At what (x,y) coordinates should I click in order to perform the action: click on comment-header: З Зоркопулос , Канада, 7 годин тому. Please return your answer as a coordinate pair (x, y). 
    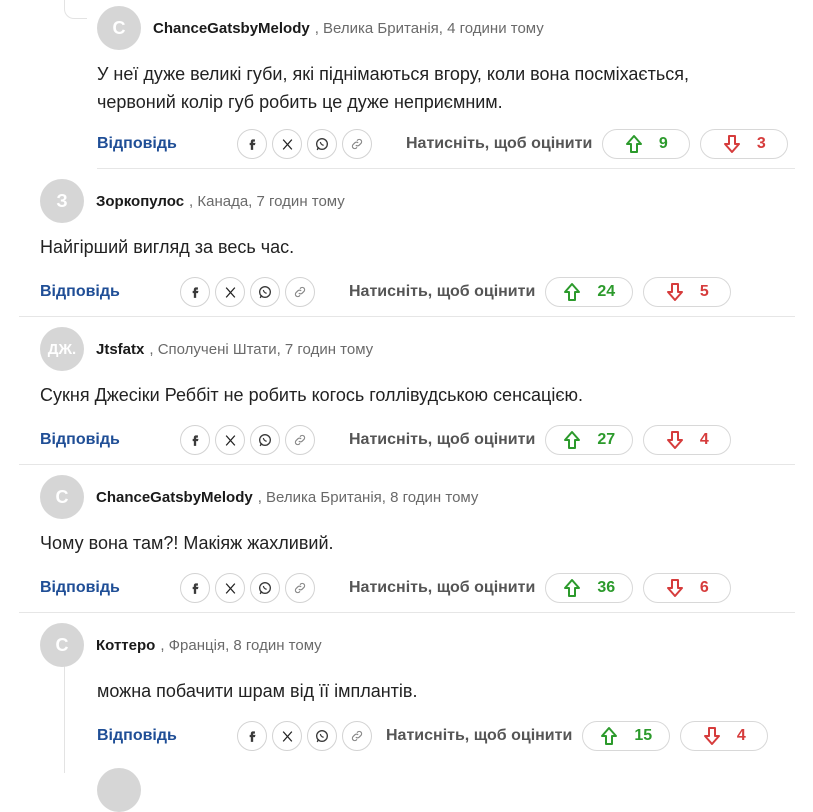
    Looking at the image, I should click on (192, 201).